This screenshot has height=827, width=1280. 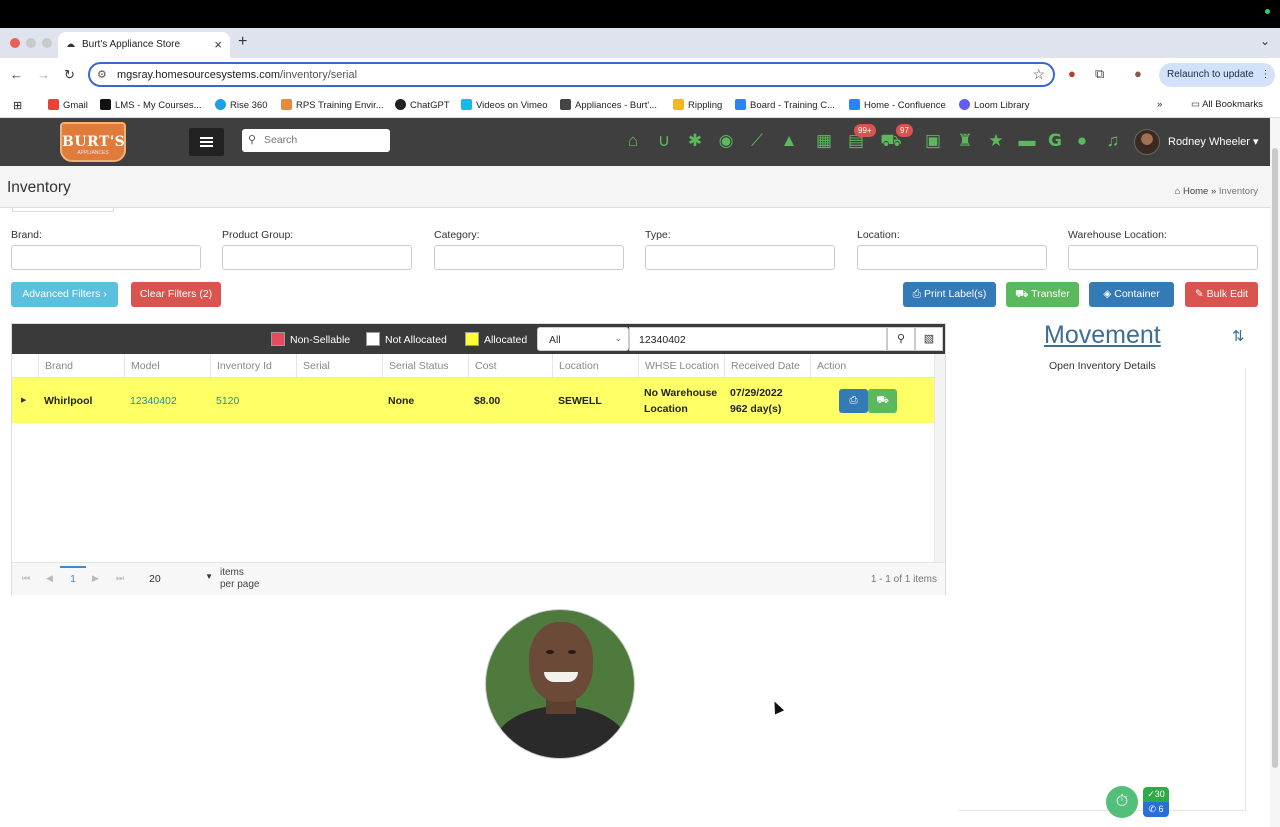 I want to click on google-icon: G, so click(x=1055, y=141).